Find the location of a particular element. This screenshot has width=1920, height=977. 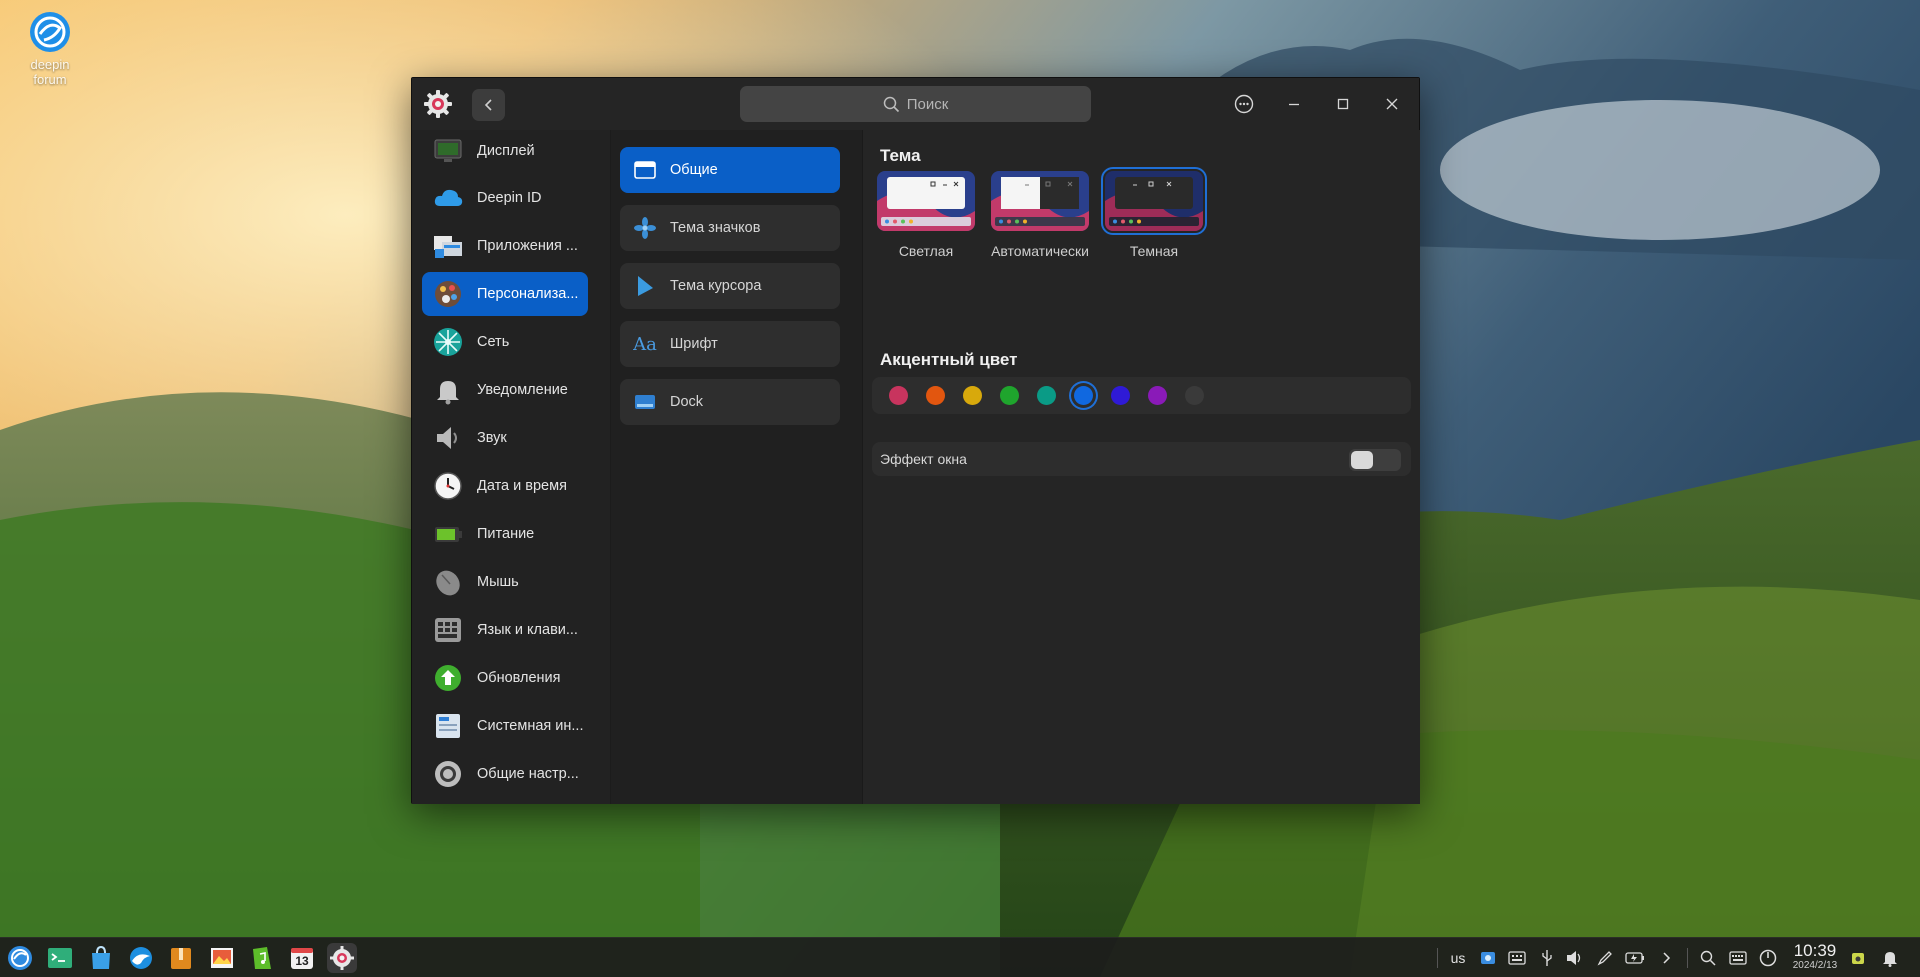

volume-tray-icon is located at coordinates (1575, 958).